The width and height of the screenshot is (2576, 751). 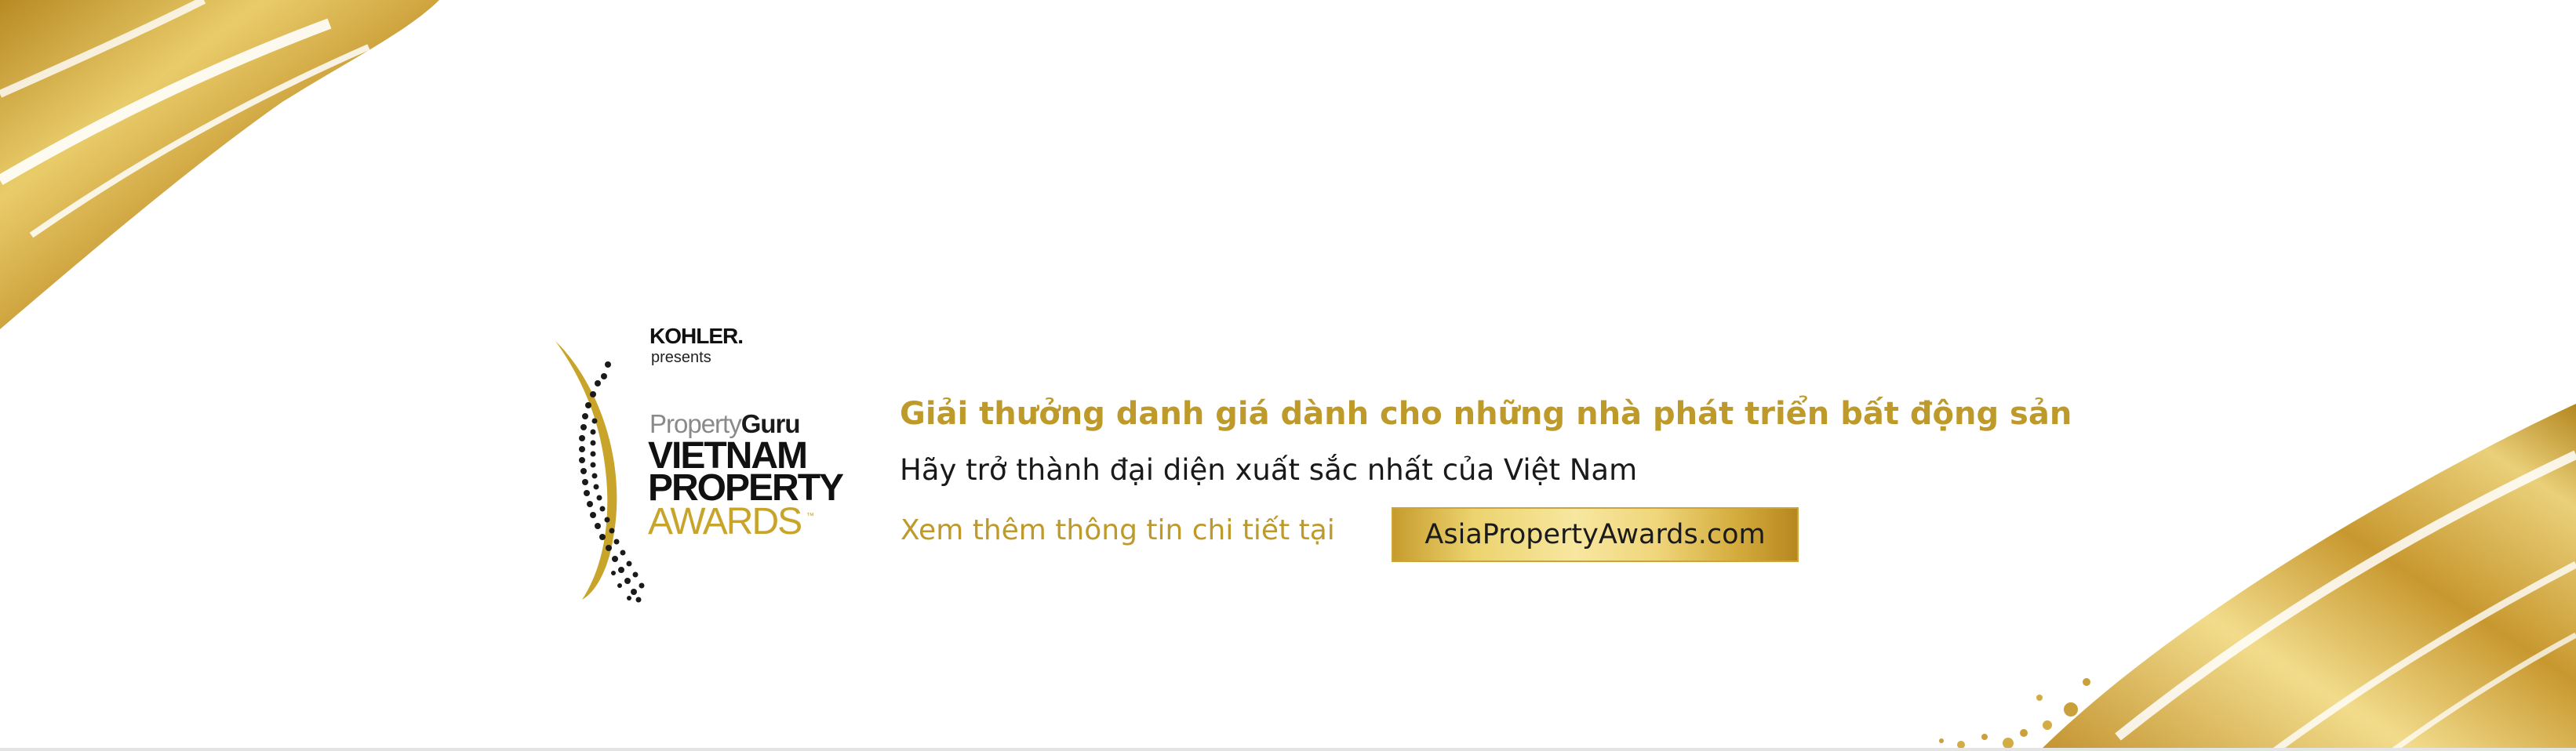 I want to click on gold-brush-top-left, so click(x=219, y=164).